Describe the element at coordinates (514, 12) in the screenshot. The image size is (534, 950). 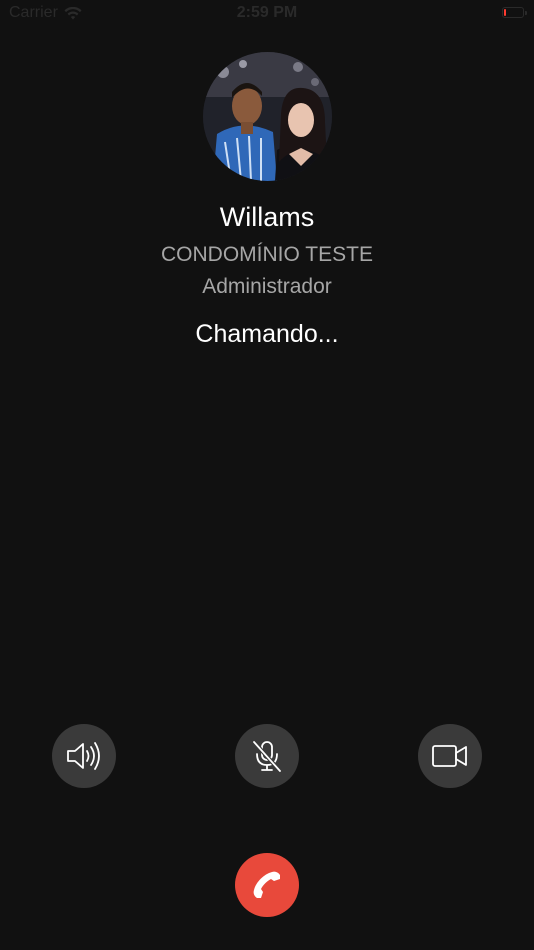
I see `battery-icon` at that location.